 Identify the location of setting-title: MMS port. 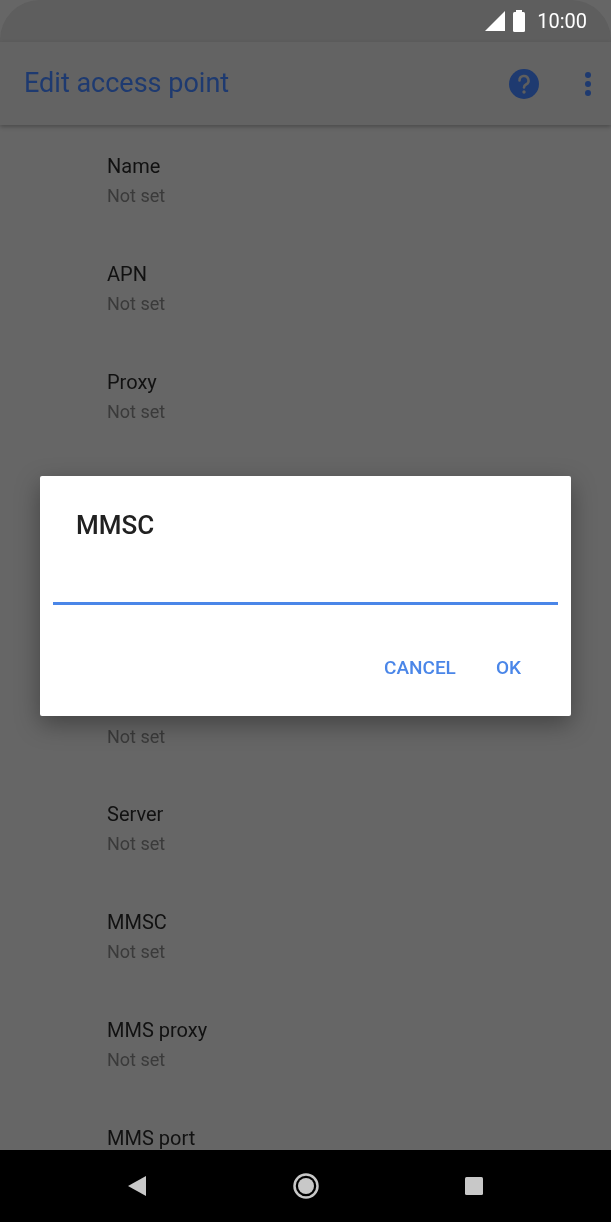
(151, 1137).